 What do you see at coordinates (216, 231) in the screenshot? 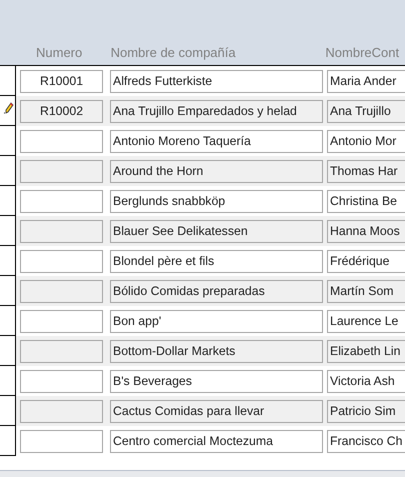
I see `company-field: Blauer See Delikatessen` at bounding box center [216, 231].